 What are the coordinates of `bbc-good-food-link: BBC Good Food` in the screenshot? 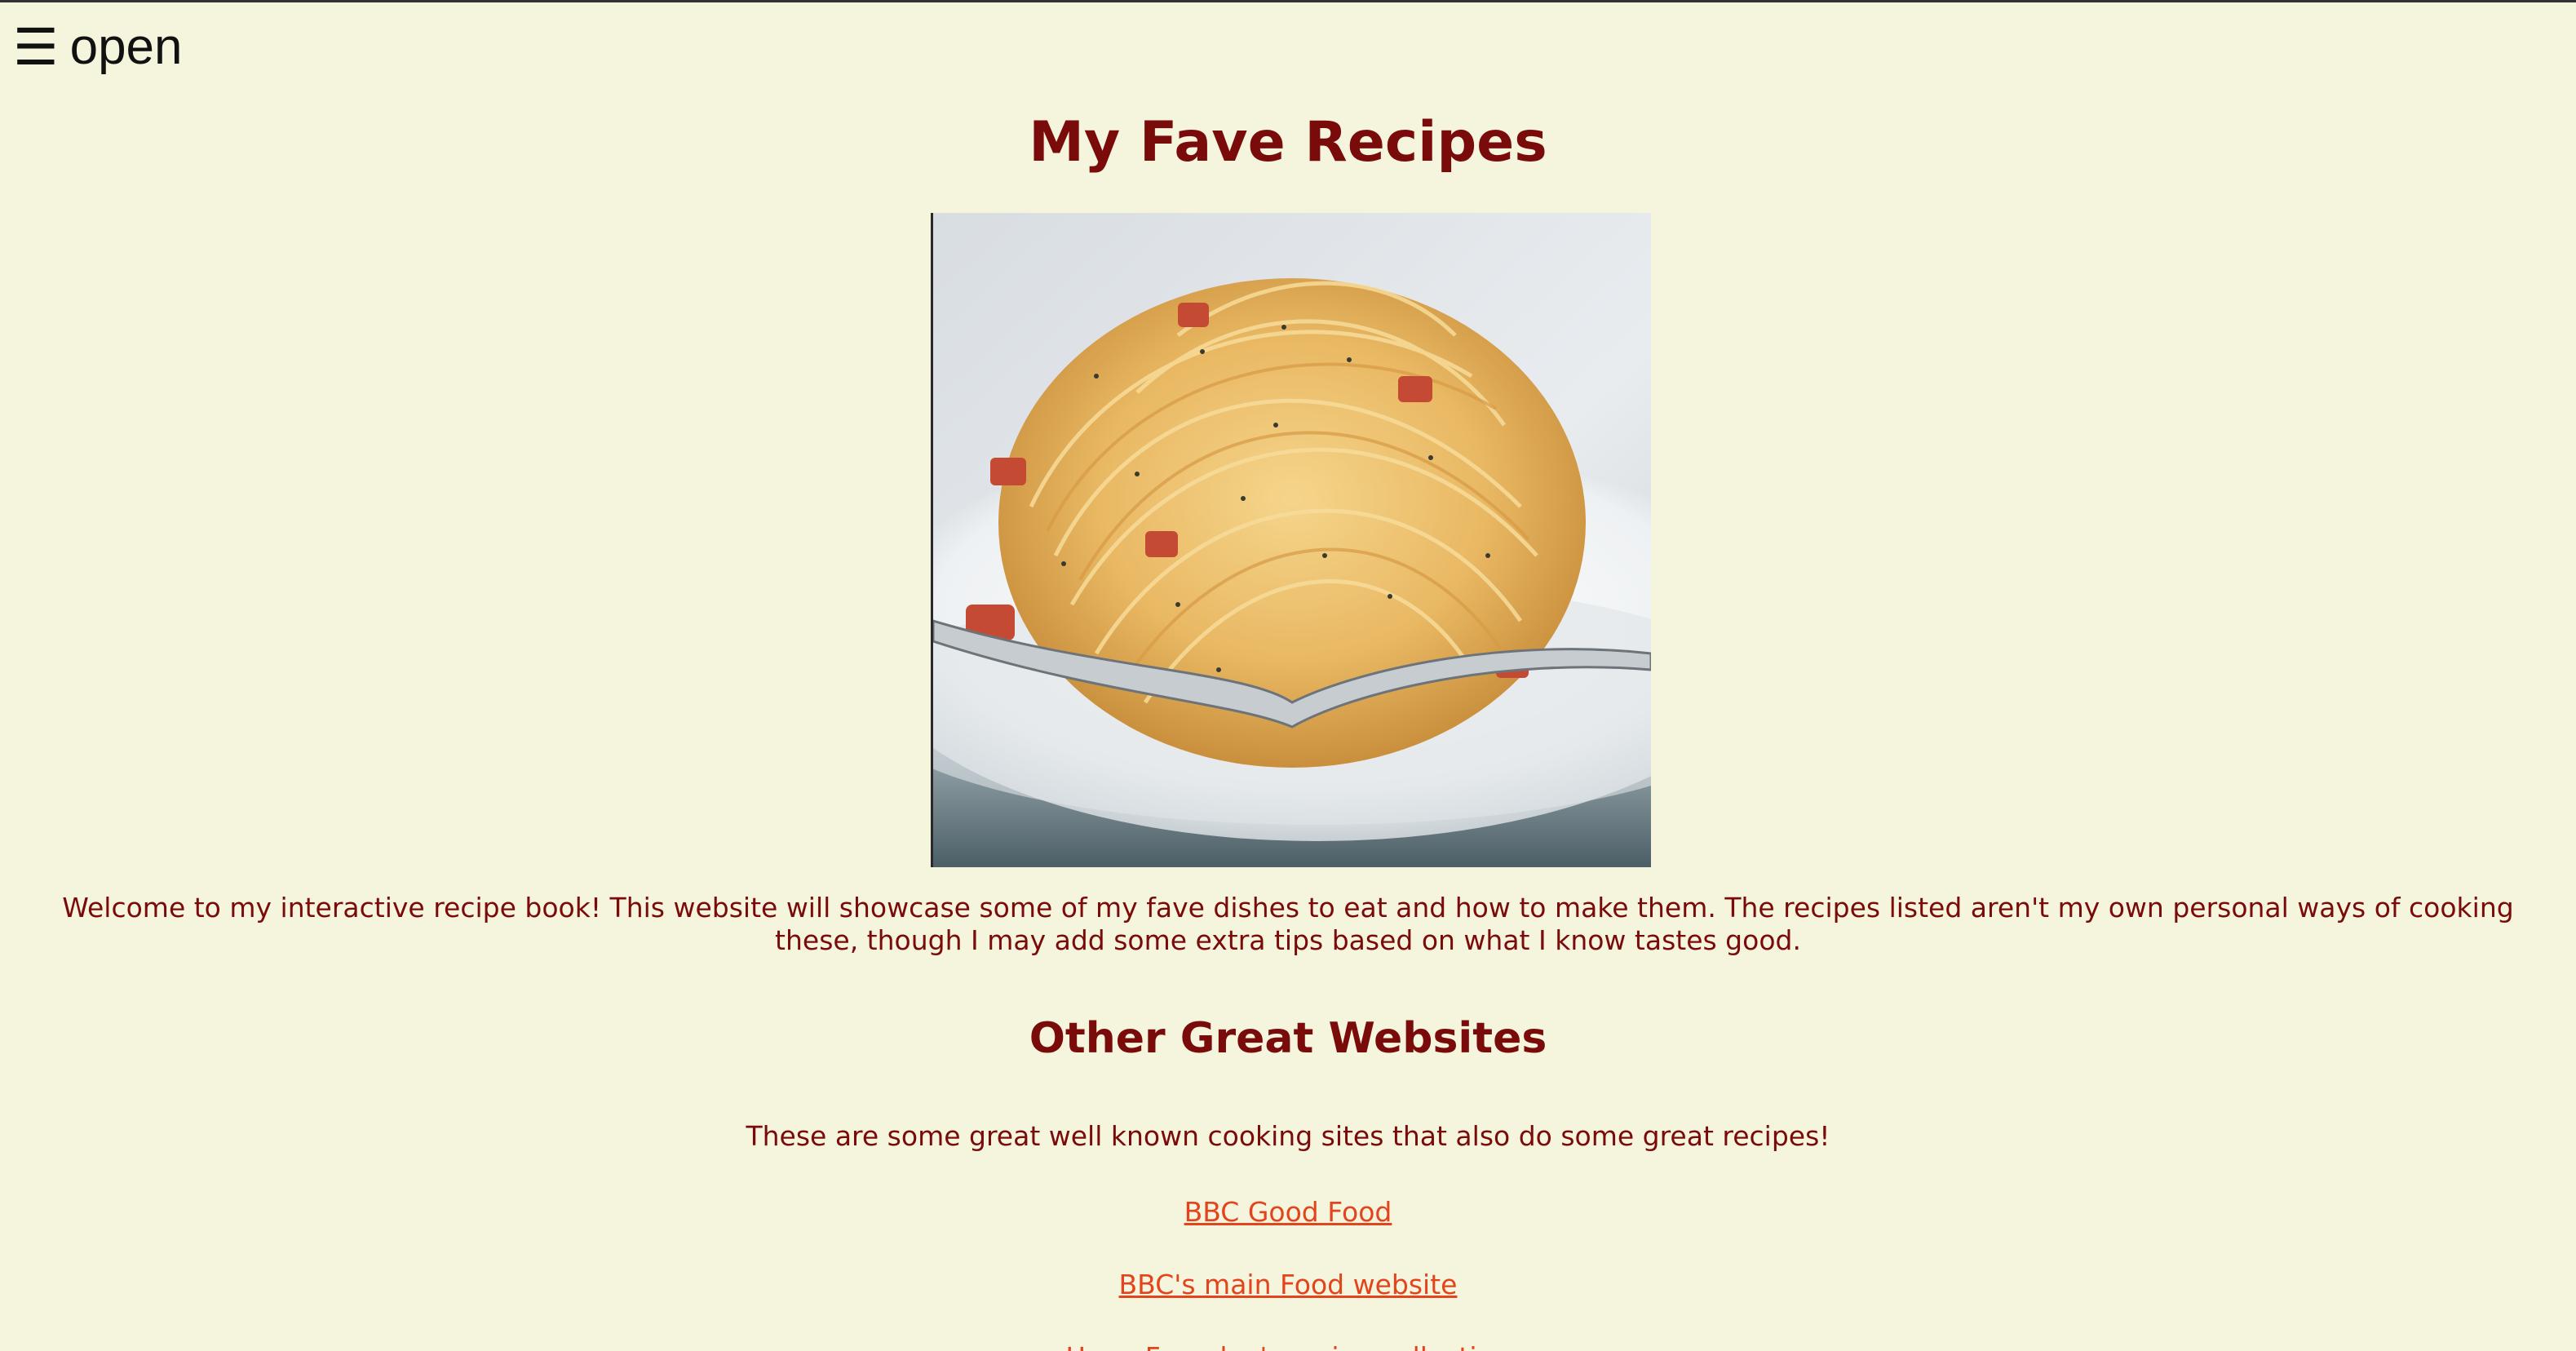 It's located at (1288, 1212).